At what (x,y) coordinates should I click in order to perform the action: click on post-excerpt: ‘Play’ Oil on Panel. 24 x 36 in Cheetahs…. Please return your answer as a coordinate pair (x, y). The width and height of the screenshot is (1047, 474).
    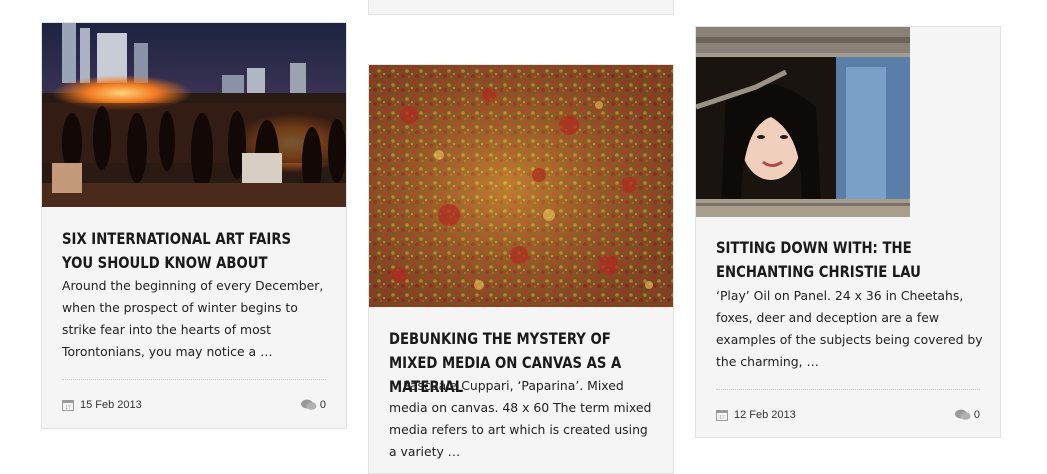
    Looking at the image, I should click on (849, 328).